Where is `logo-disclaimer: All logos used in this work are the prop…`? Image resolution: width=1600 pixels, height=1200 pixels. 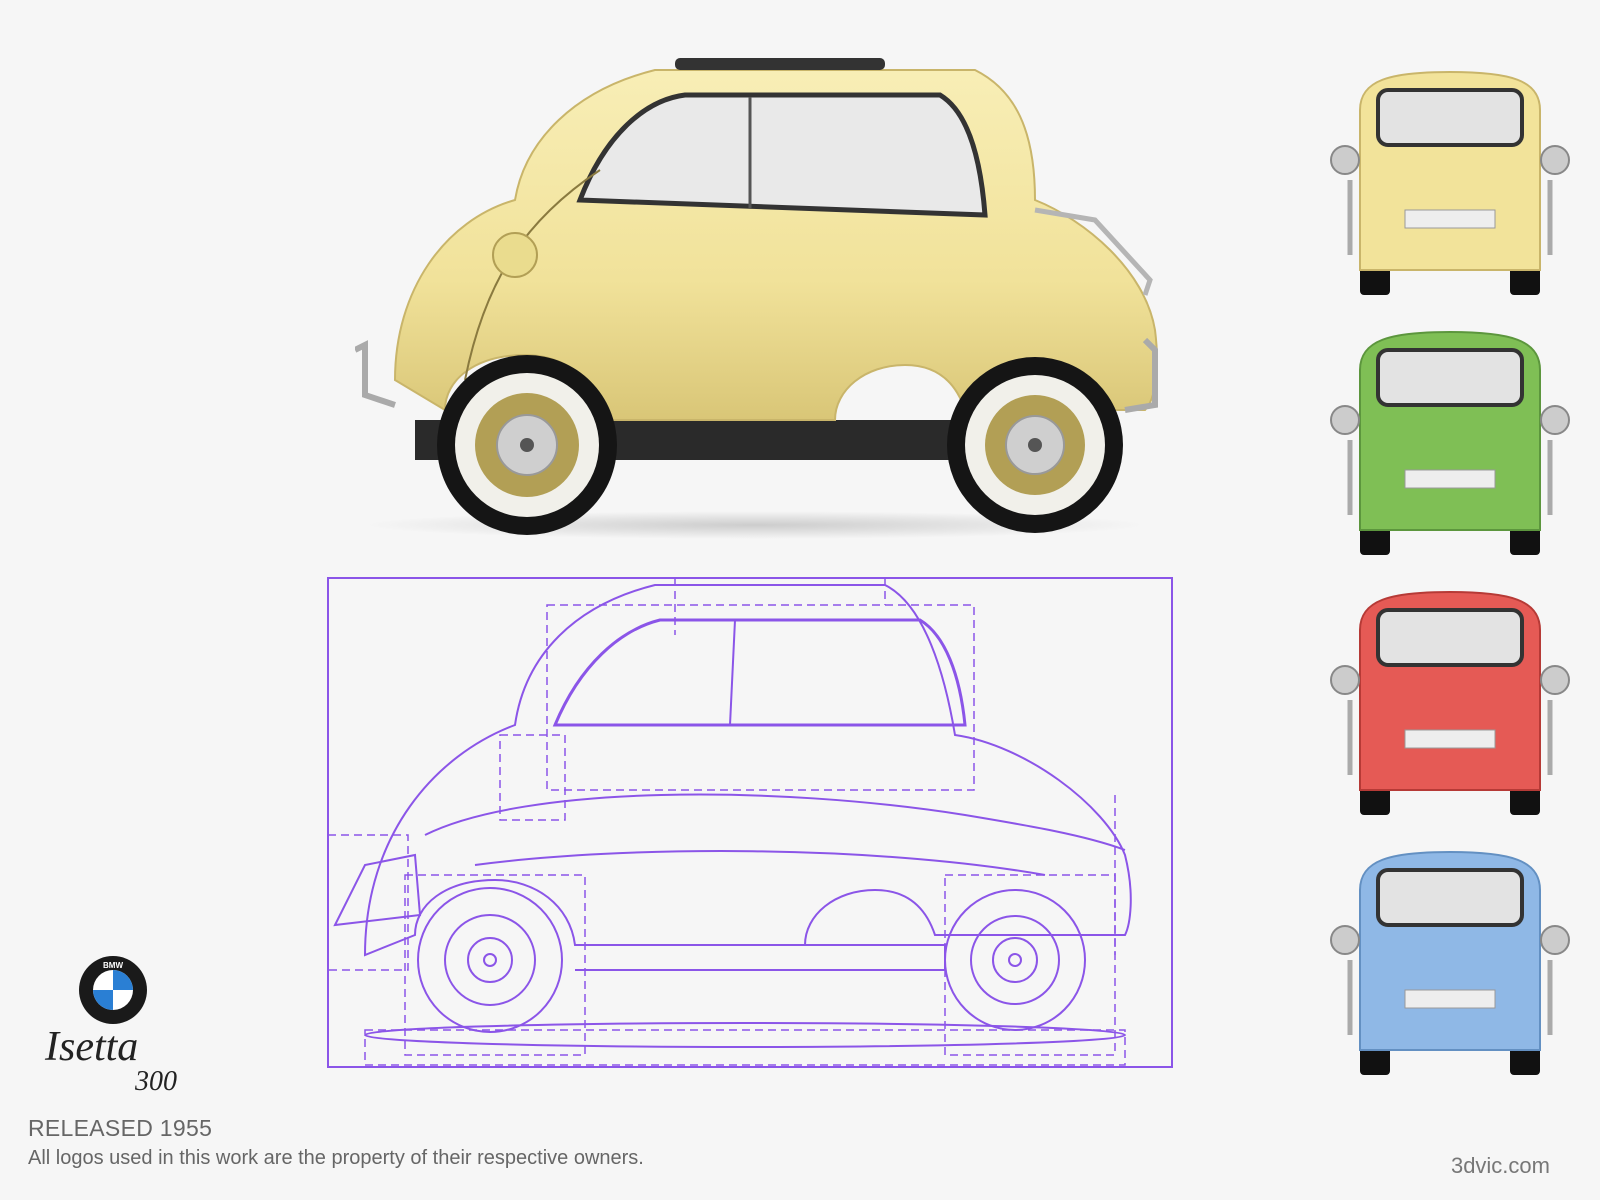 logo-disclaimer: All logos used in this work are the prop… is located at coordinates (336, 1158).